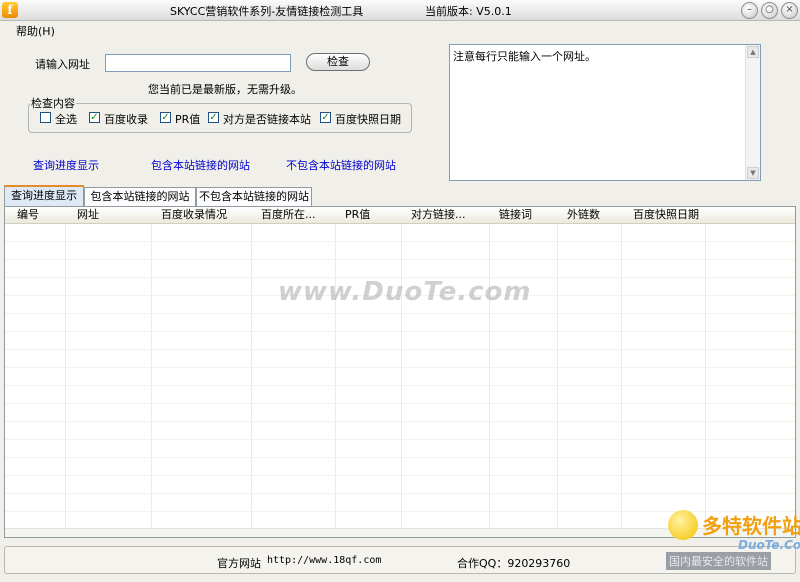 The image size is (800, 582). Describe the element at coordinates (267, 11) in the screenshot. I see `window-title: SKYCC营销软件系列-友情链接检测工具` at that location.